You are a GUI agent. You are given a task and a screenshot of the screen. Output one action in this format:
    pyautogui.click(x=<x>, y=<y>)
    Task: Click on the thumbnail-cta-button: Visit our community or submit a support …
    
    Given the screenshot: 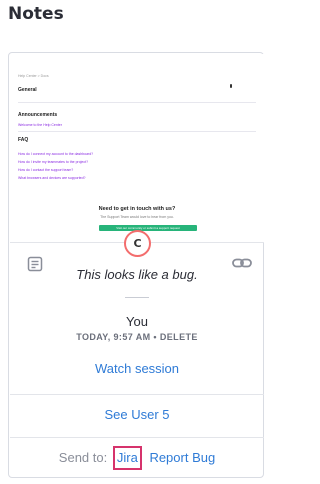 What is the action you would take?
    pyautogui.click(x=148, y=228)
    